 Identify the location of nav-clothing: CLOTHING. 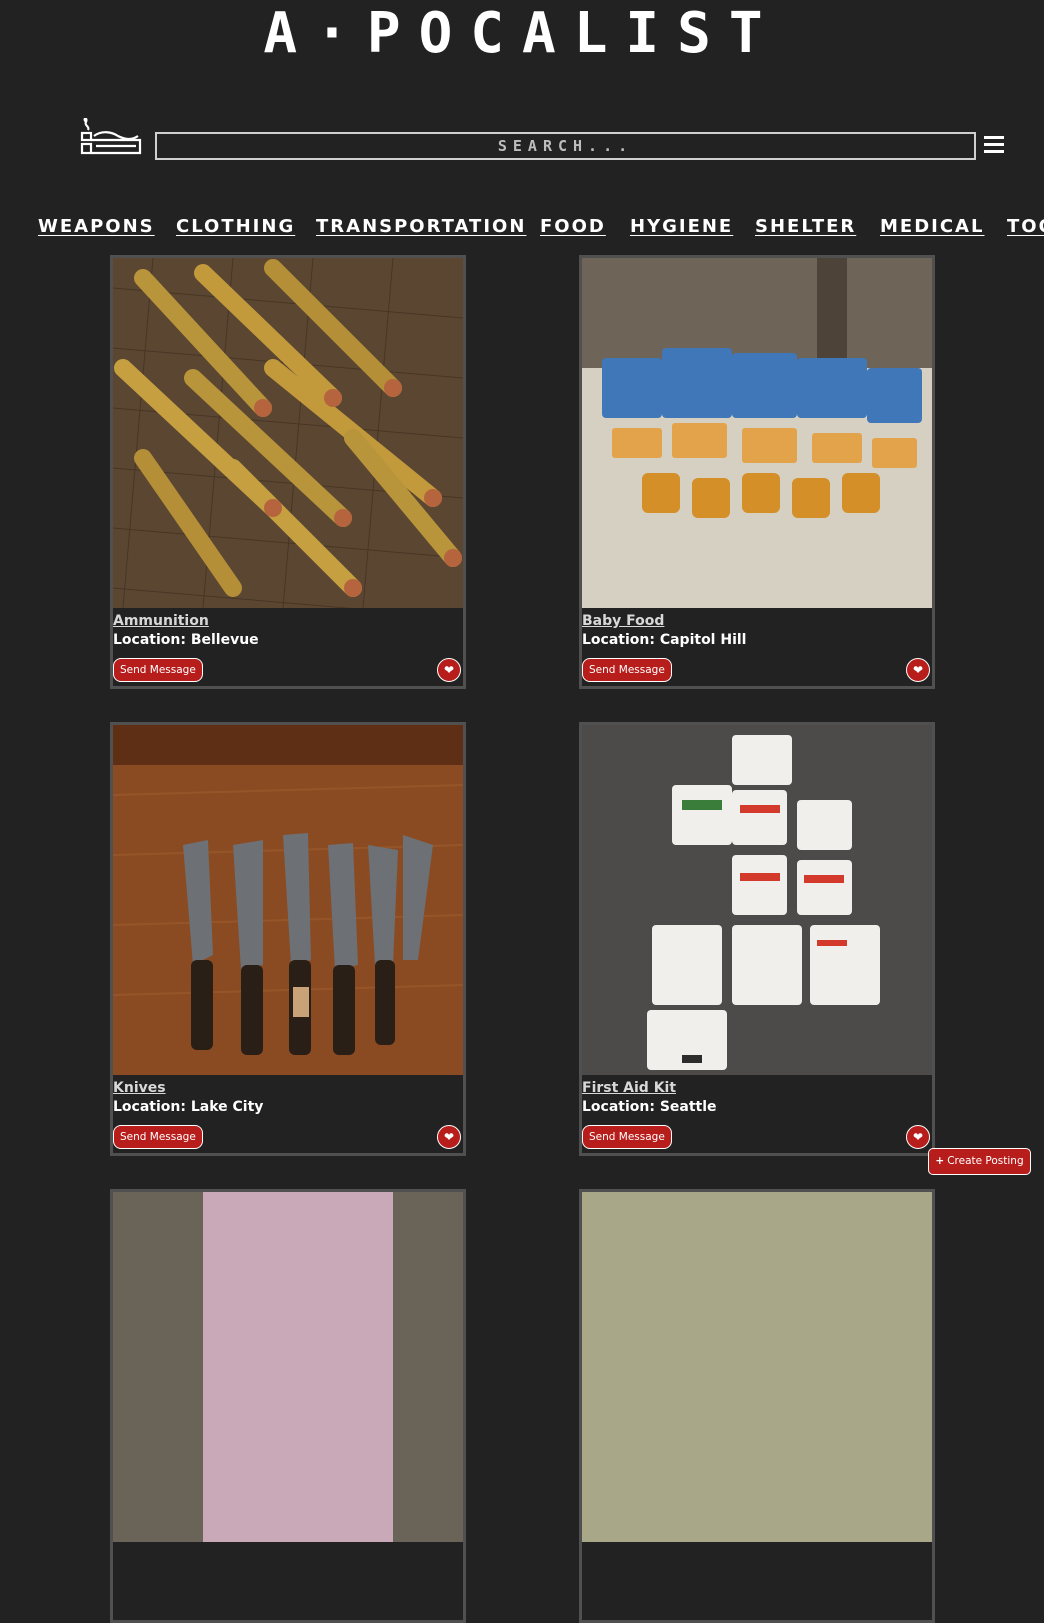
(235, 226).